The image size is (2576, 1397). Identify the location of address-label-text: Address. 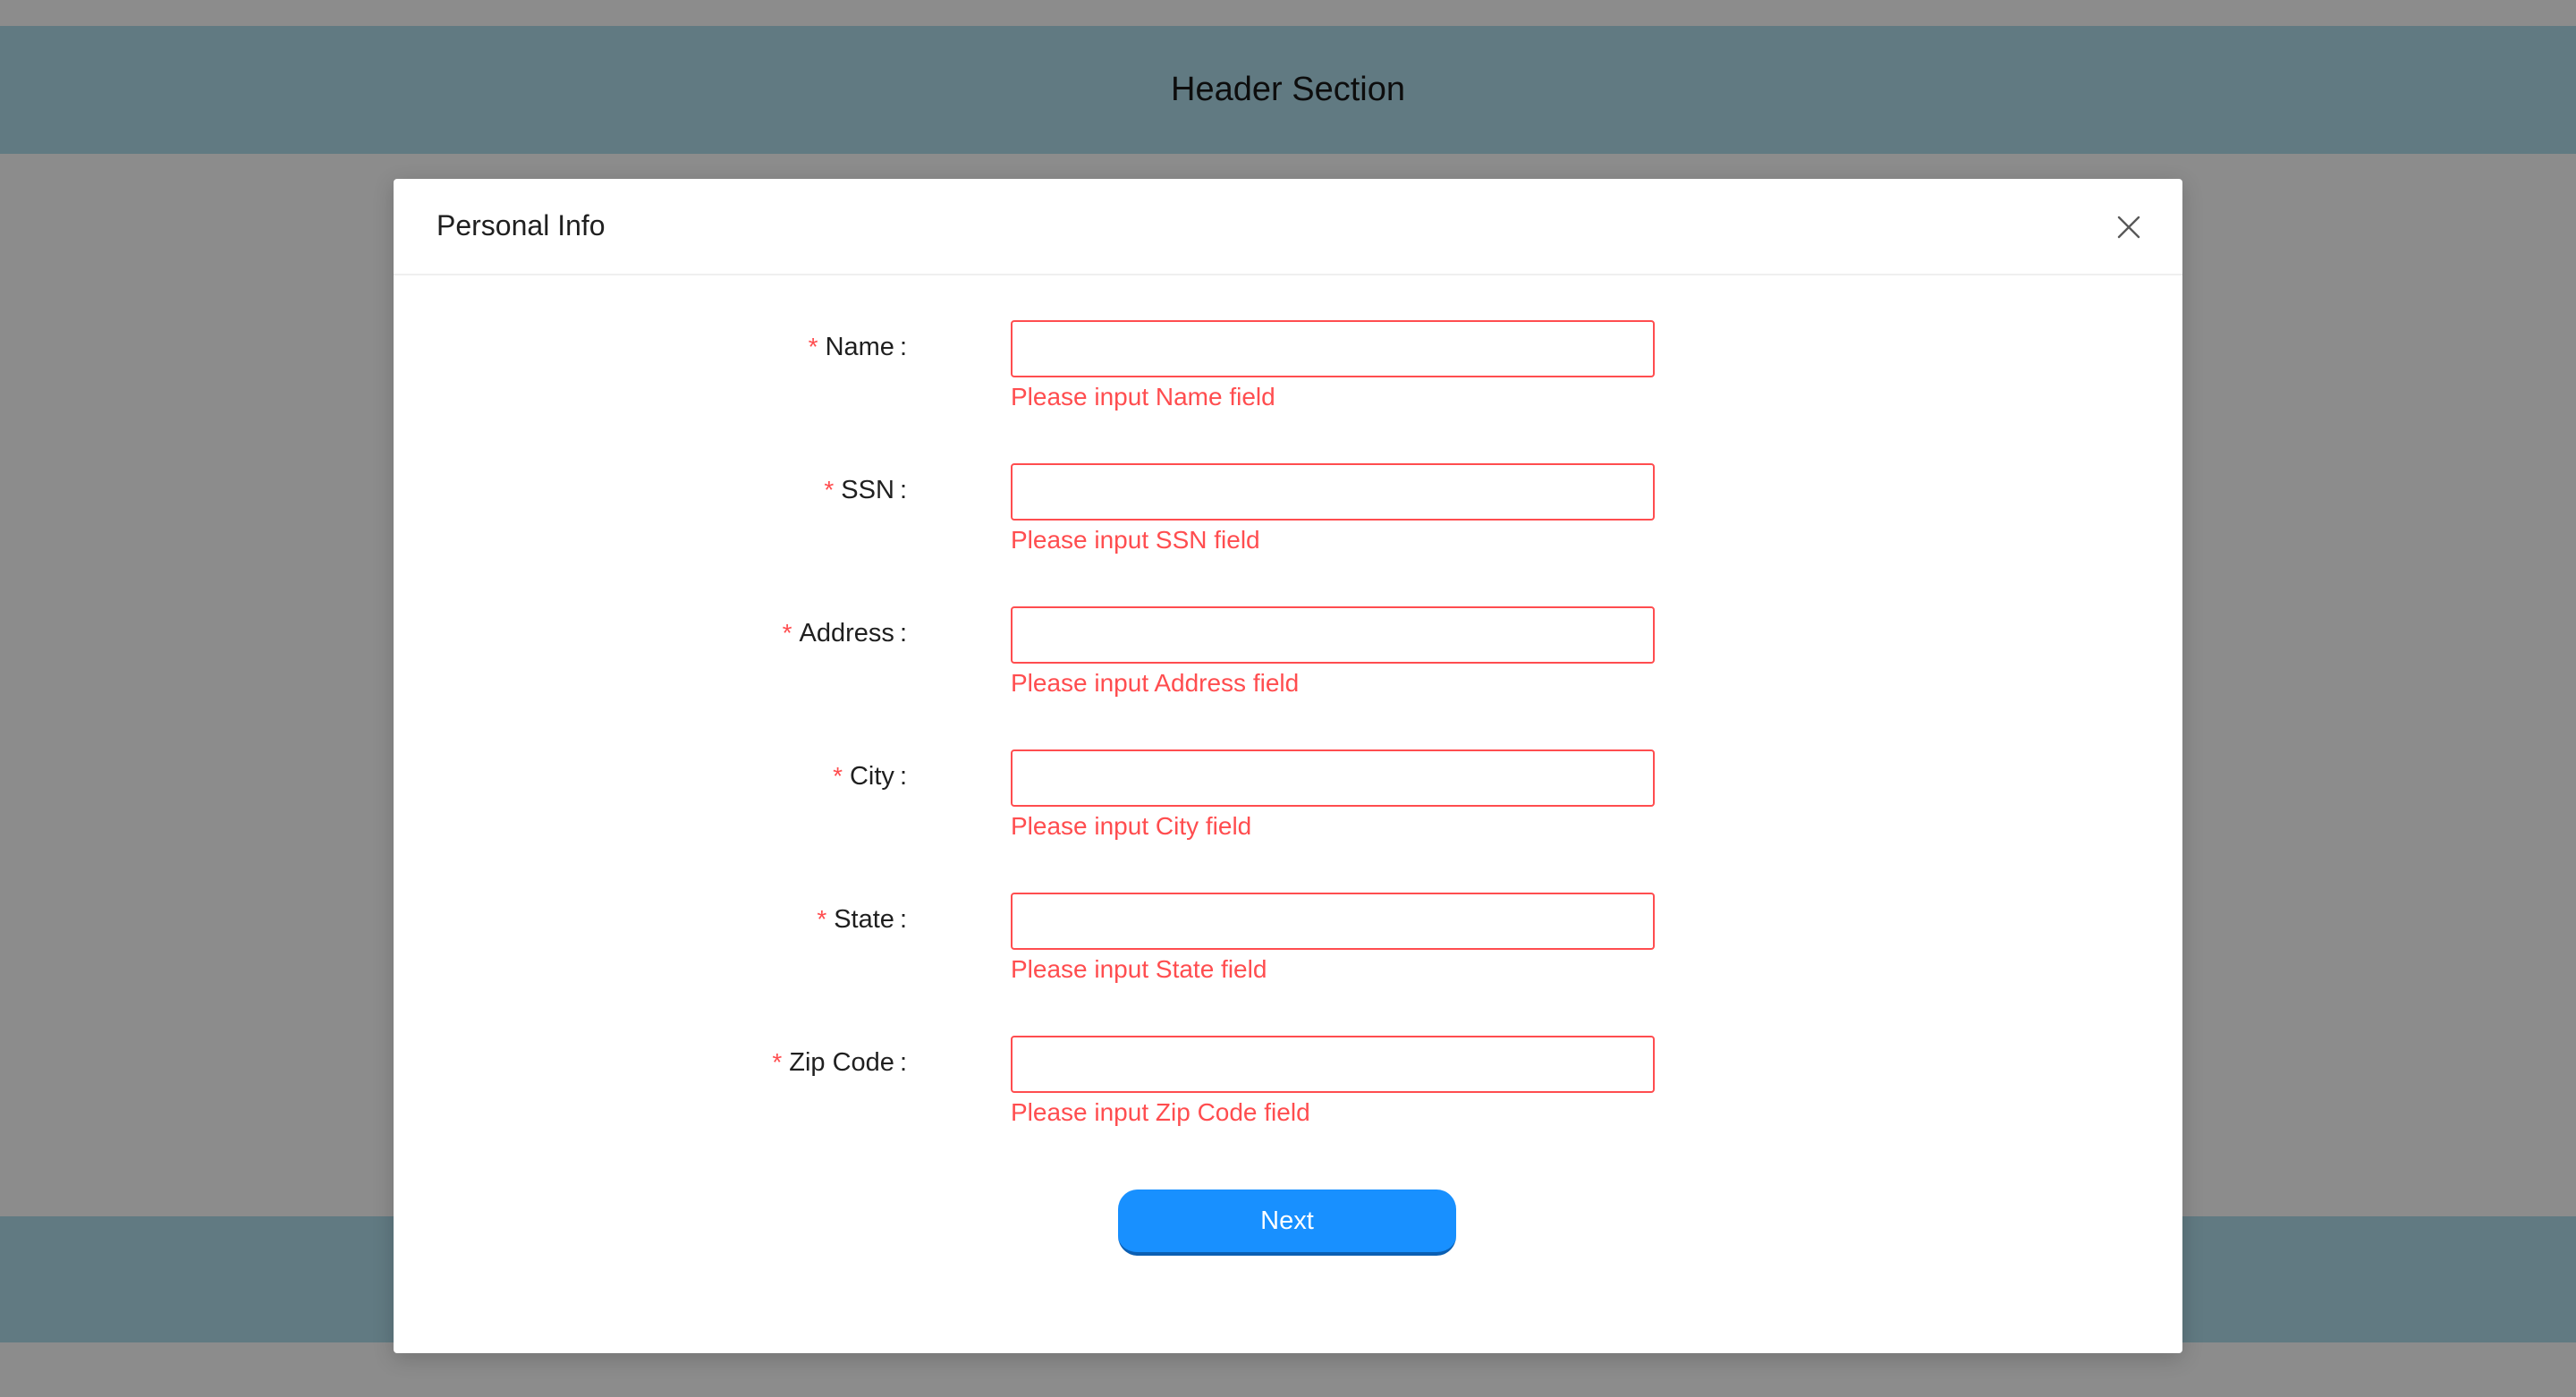
(846, 634).